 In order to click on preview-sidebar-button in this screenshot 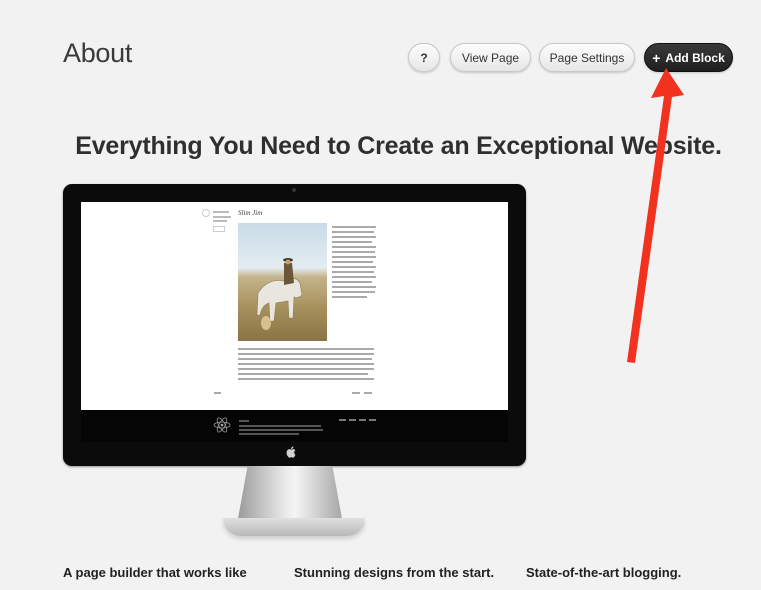, I will do `click(219, 229)`.